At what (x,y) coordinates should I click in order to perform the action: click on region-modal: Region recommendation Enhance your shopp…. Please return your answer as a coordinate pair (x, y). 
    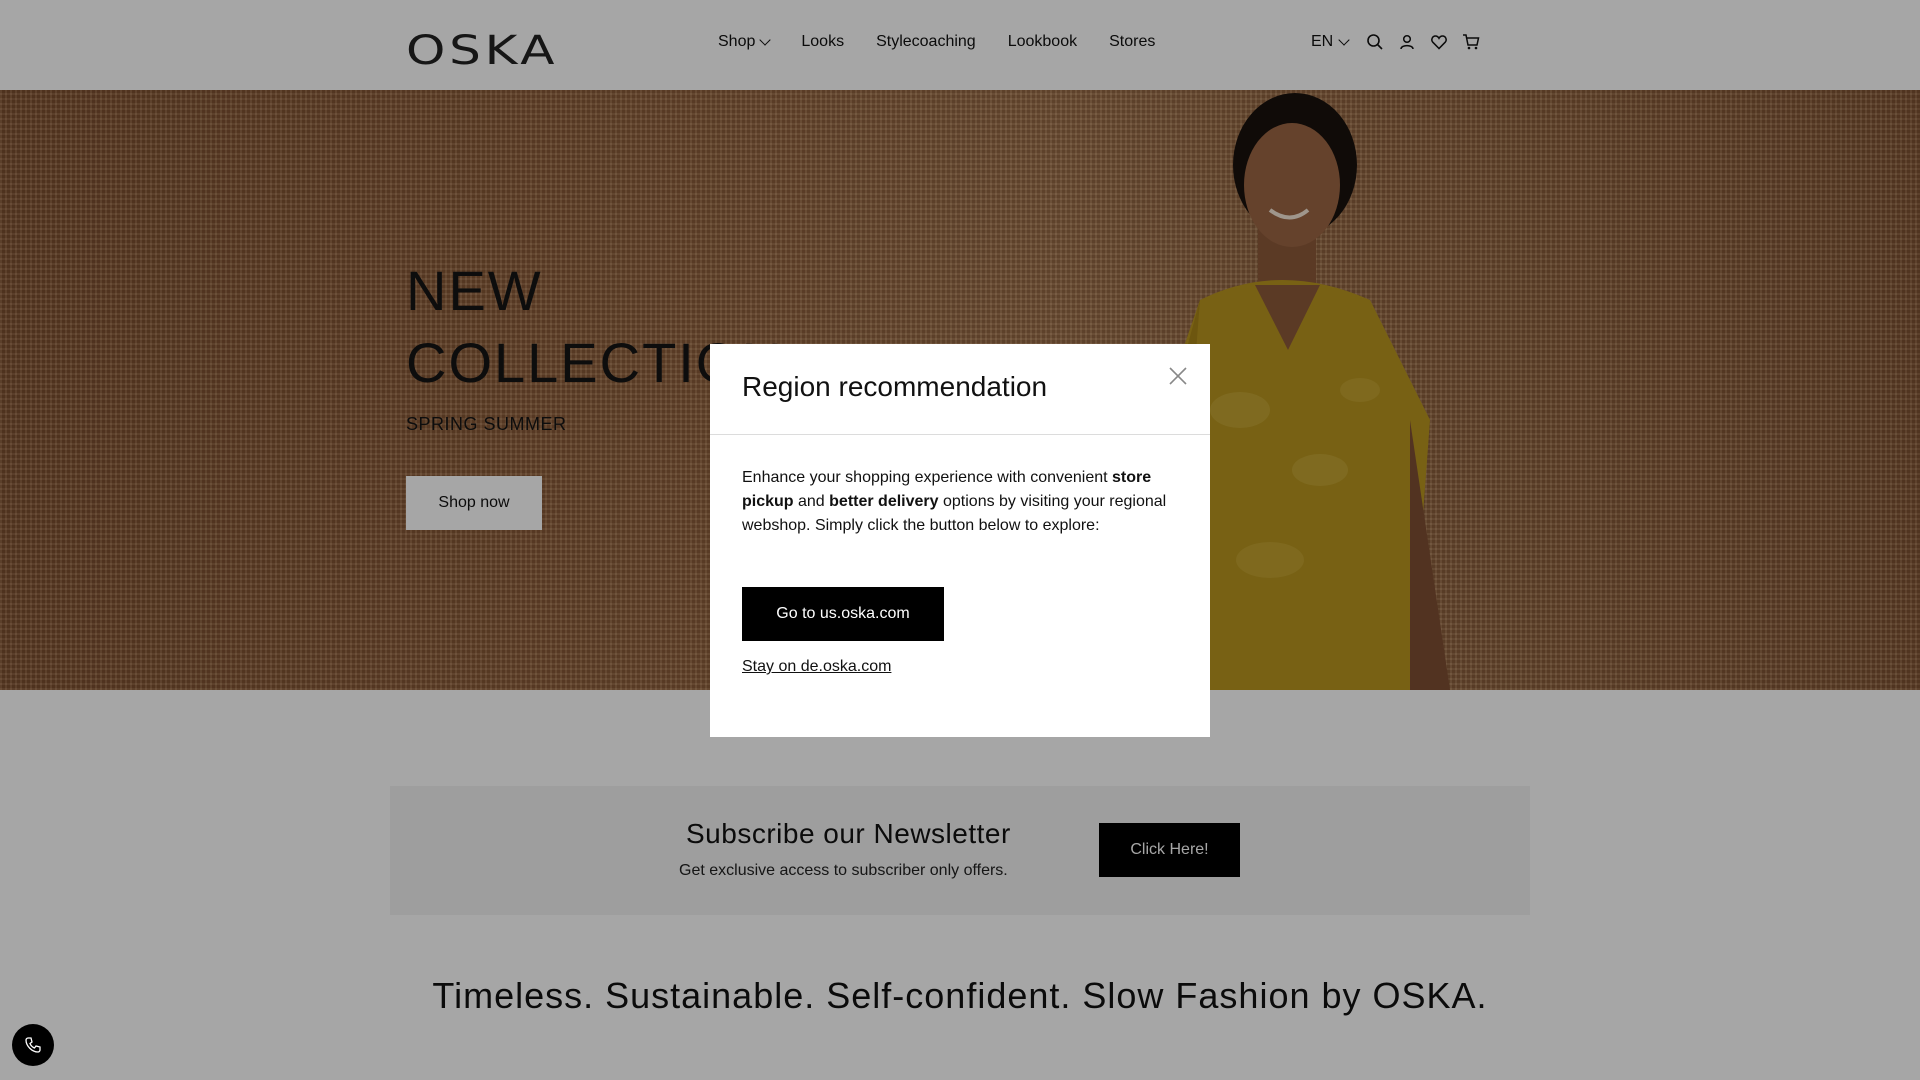
    Looking at the image, I should click on (960, 540).